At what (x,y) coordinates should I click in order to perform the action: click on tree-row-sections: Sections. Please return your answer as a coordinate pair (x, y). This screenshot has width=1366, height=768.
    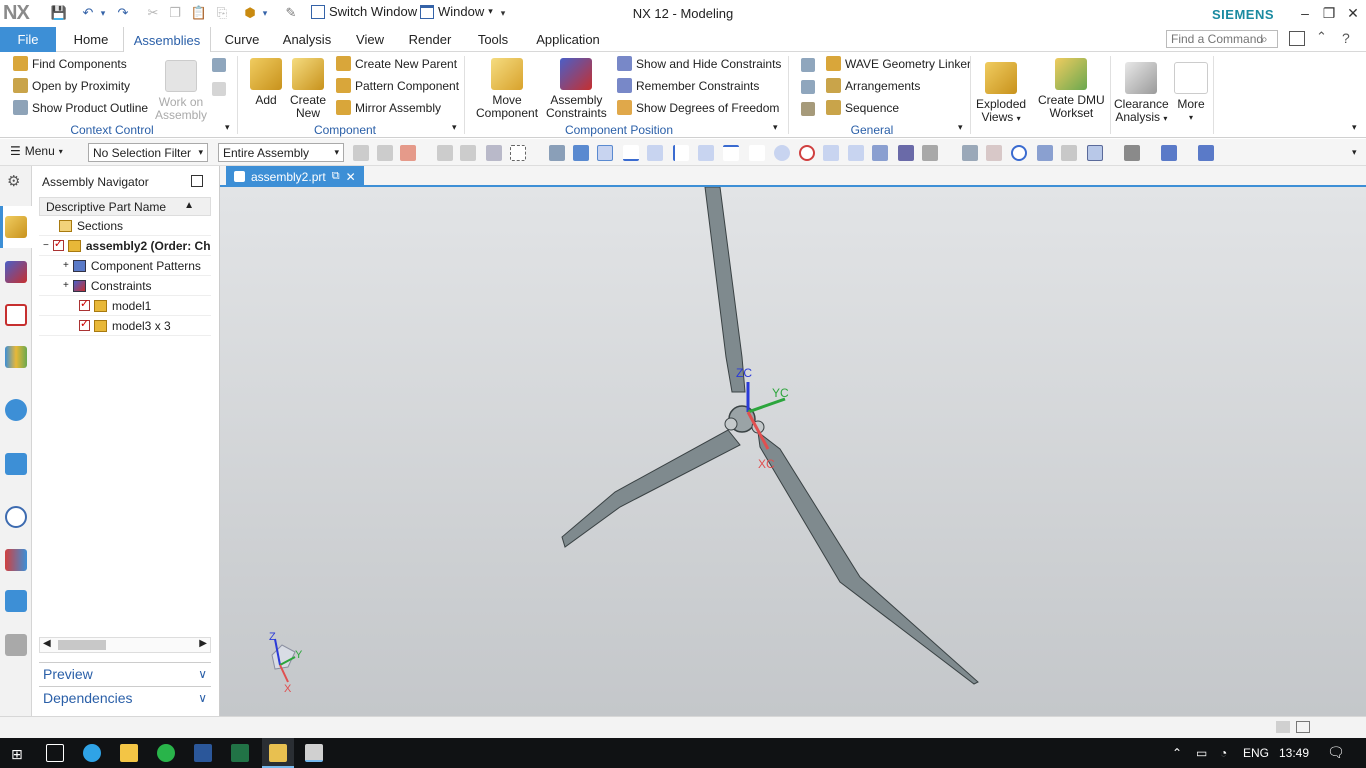
    Looking at the image, I should click on (125, 226).